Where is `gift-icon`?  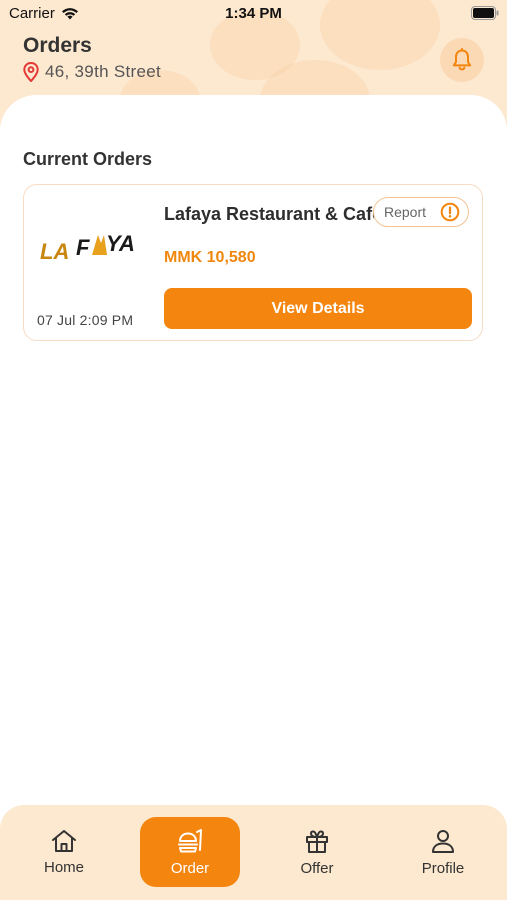
gift-icon is located at coordinates (317, 841).